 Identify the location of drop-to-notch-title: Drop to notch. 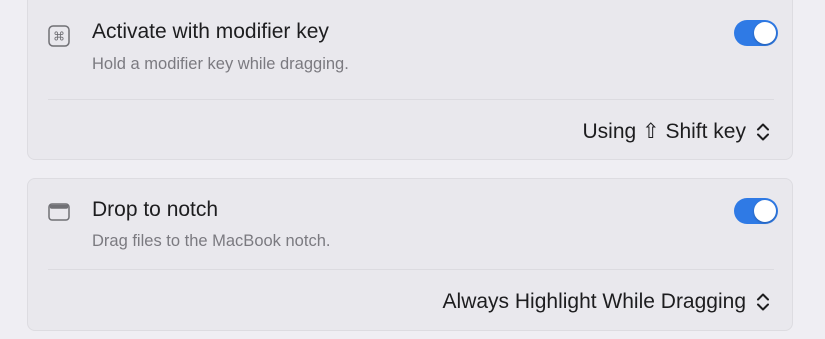
(155, 209).